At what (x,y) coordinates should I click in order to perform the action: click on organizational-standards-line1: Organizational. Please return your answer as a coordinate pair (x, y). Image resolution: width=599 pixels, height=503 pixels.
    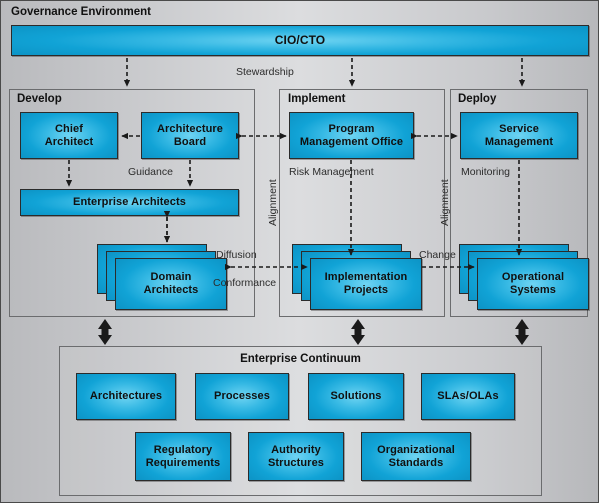
    Looking at the image, I should click on (416, 449).